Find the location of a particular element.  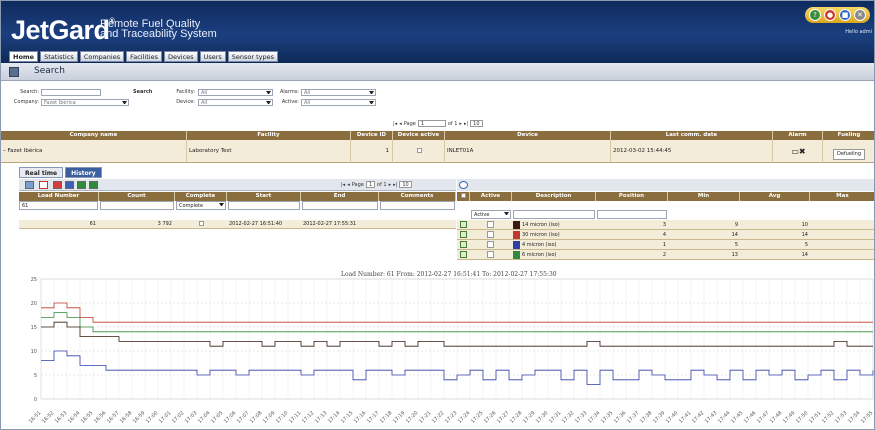

select-all-checkbox is located at coordinates (463, 195).